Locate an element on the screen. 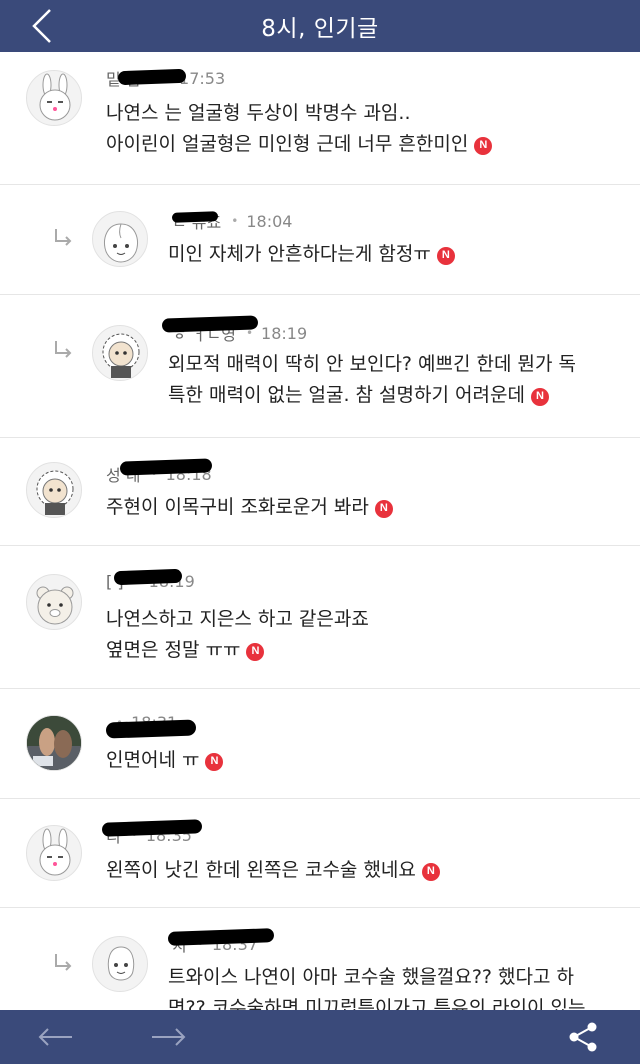 The height and width of the screenshot is (1064, 640). comment-meta: ㄴ 쥬죠 • 18:04 is located at coordinates (232, 221).